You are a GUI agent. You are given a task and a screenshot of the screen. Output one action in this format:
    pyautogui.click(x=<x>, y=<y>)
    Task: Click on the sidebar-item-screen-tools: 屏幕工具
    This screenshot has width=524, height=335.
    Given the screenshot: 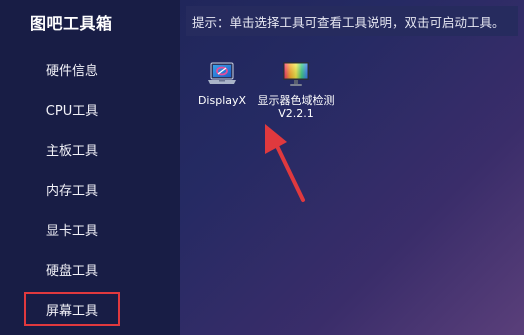 What is the action you would take?
    pyautogui.click(x=72, y=309)
    